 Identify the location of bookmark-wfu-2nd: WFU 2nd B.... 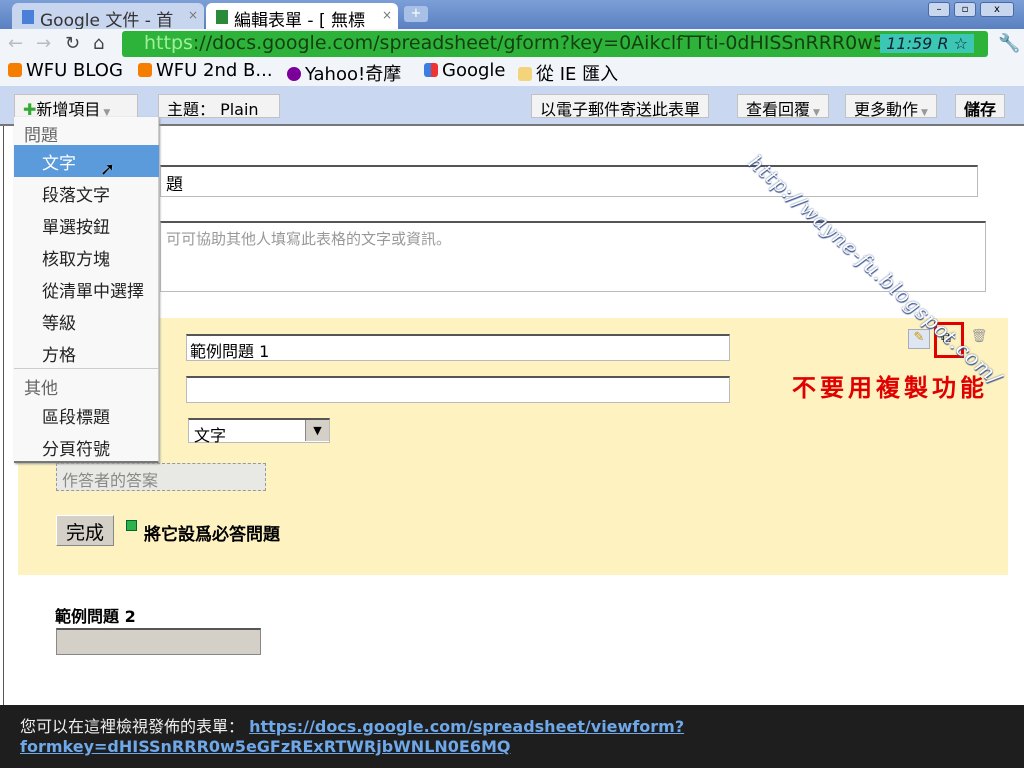
(205, 70).